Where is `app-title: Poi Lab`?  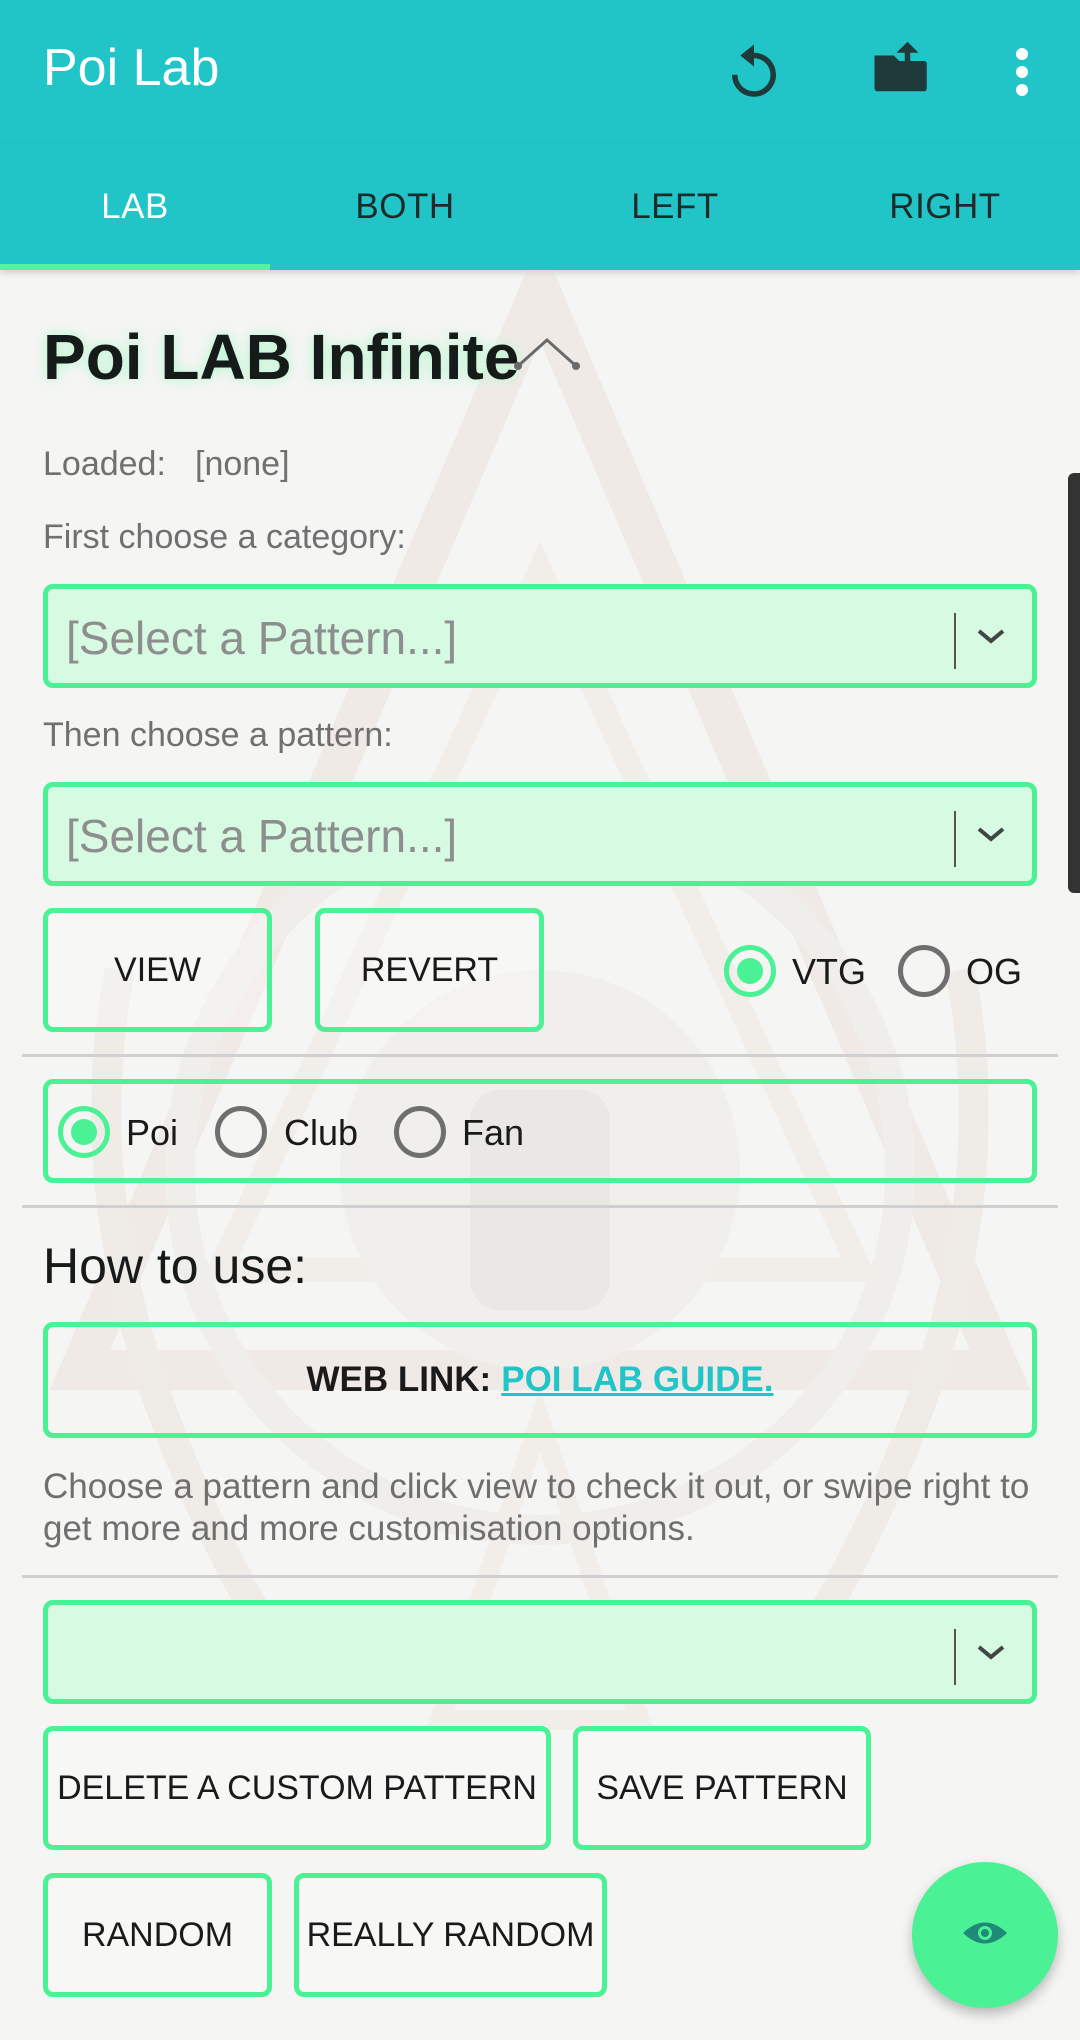 app-title: Poi Lab is located at coordinates (131, 68).